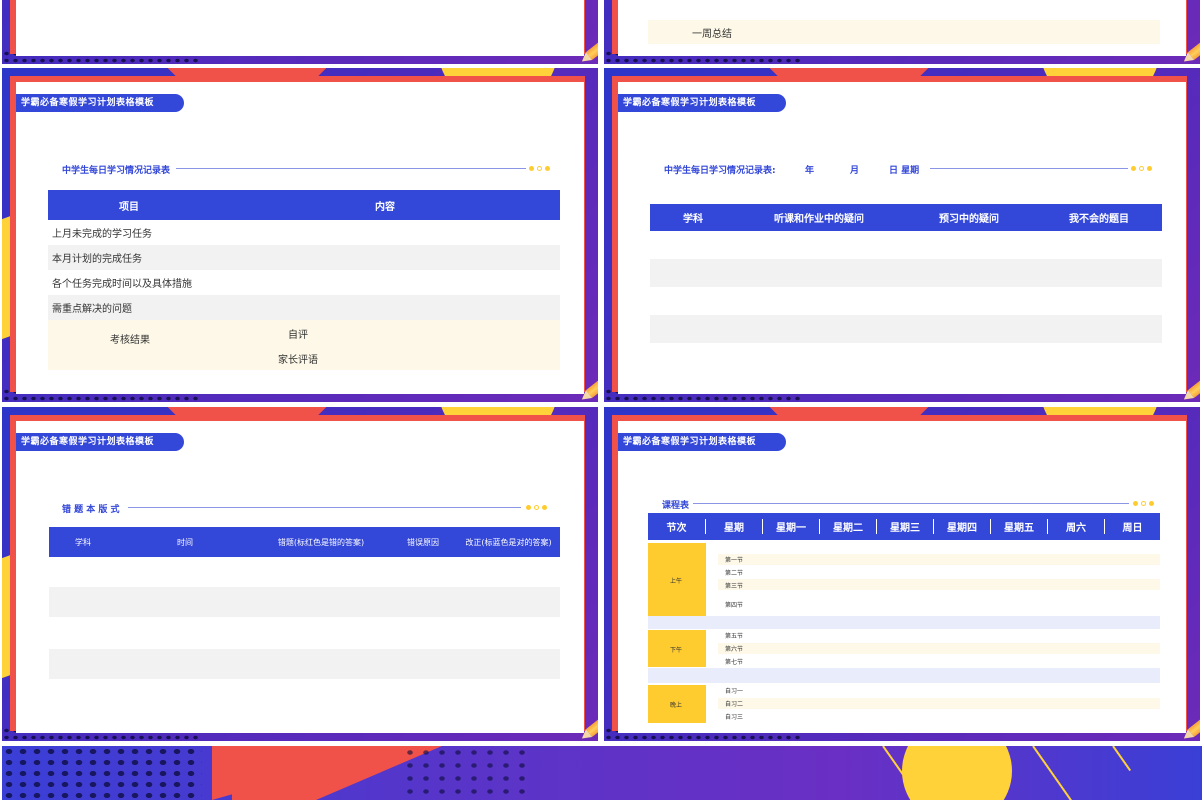 This screenshot has height=800, width=1204. I want to click on header-time: 时间, so click(185, 542).